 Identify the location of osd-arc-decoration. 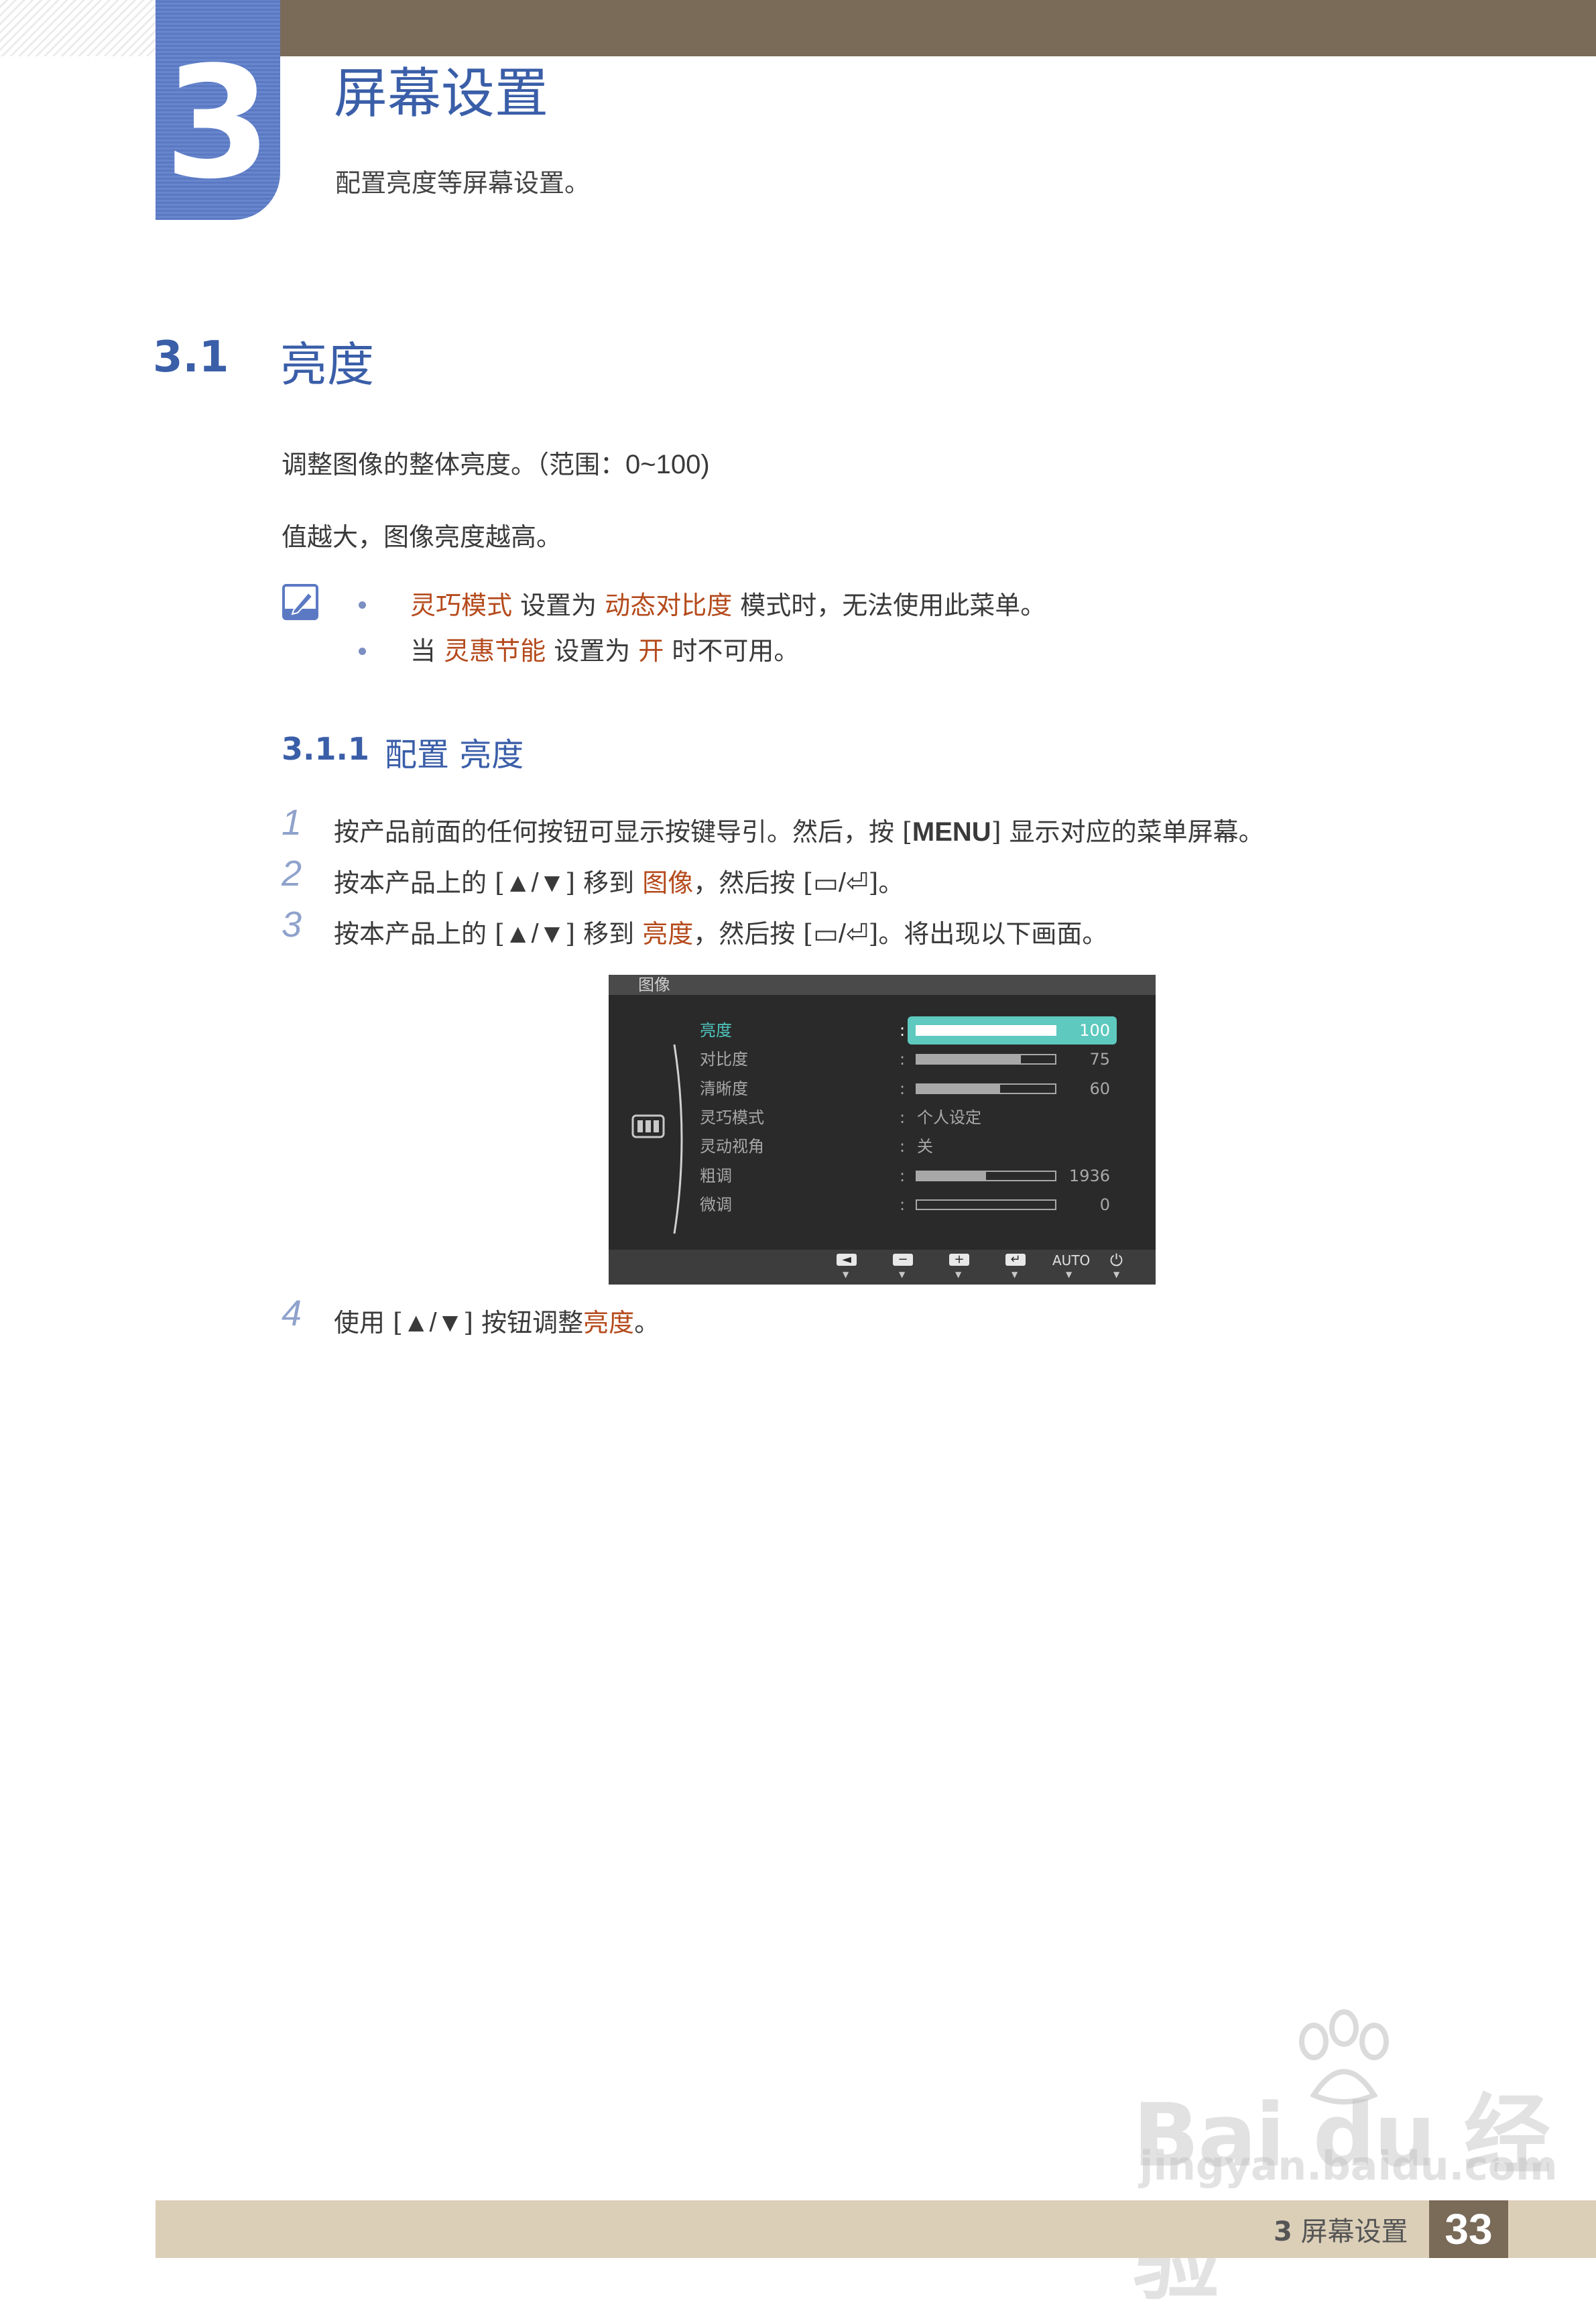
(678, 1139).